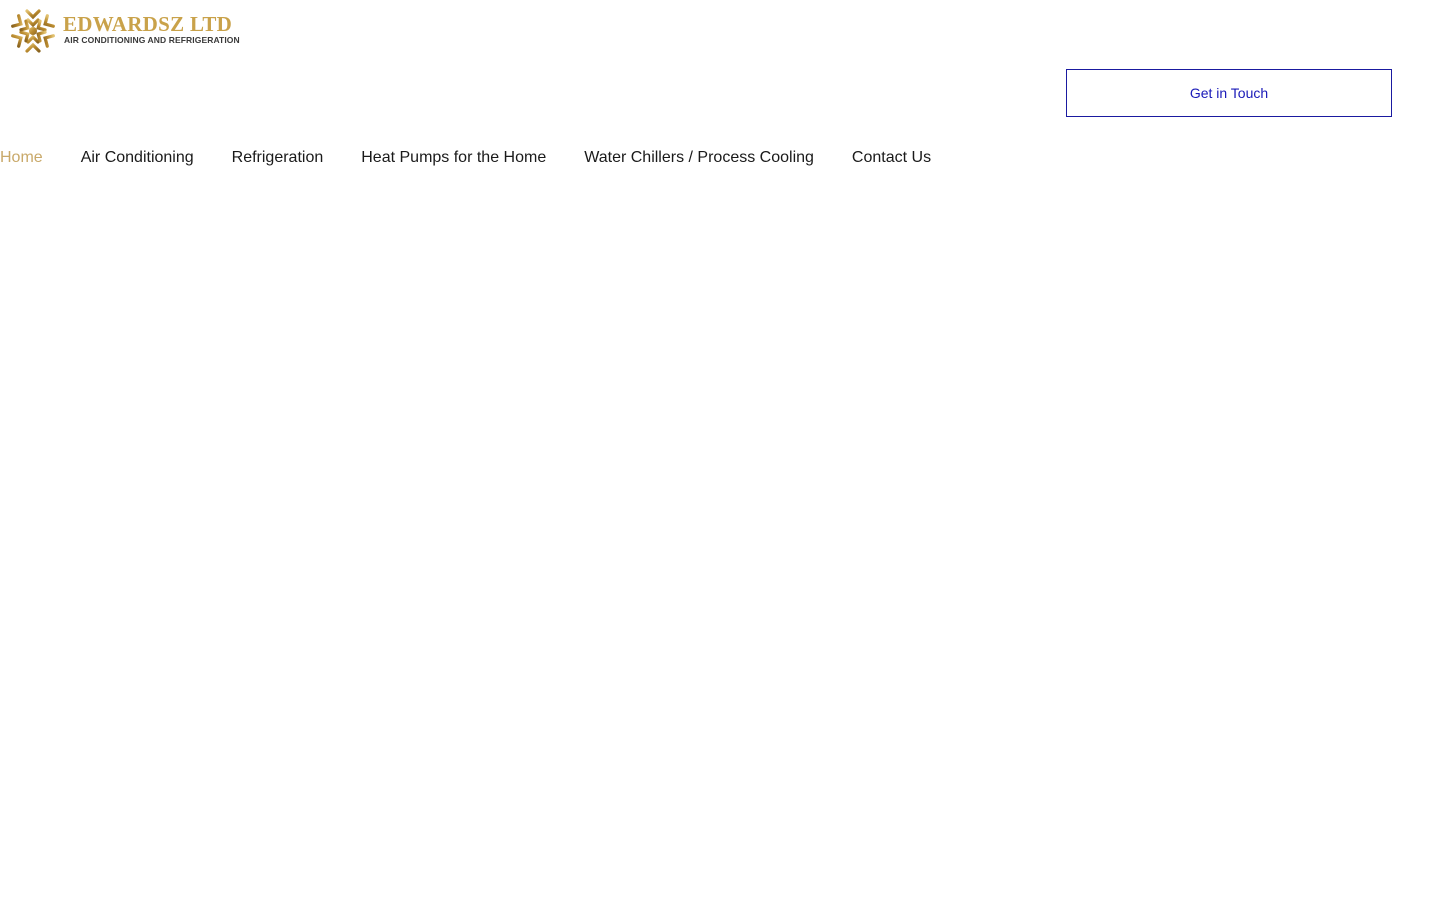 This screenshot has width=1440, height=900. Describe the element at coordinates (891, 158) in the screenshot. I see `nav-item-contact-us: Contact Us` at that location.